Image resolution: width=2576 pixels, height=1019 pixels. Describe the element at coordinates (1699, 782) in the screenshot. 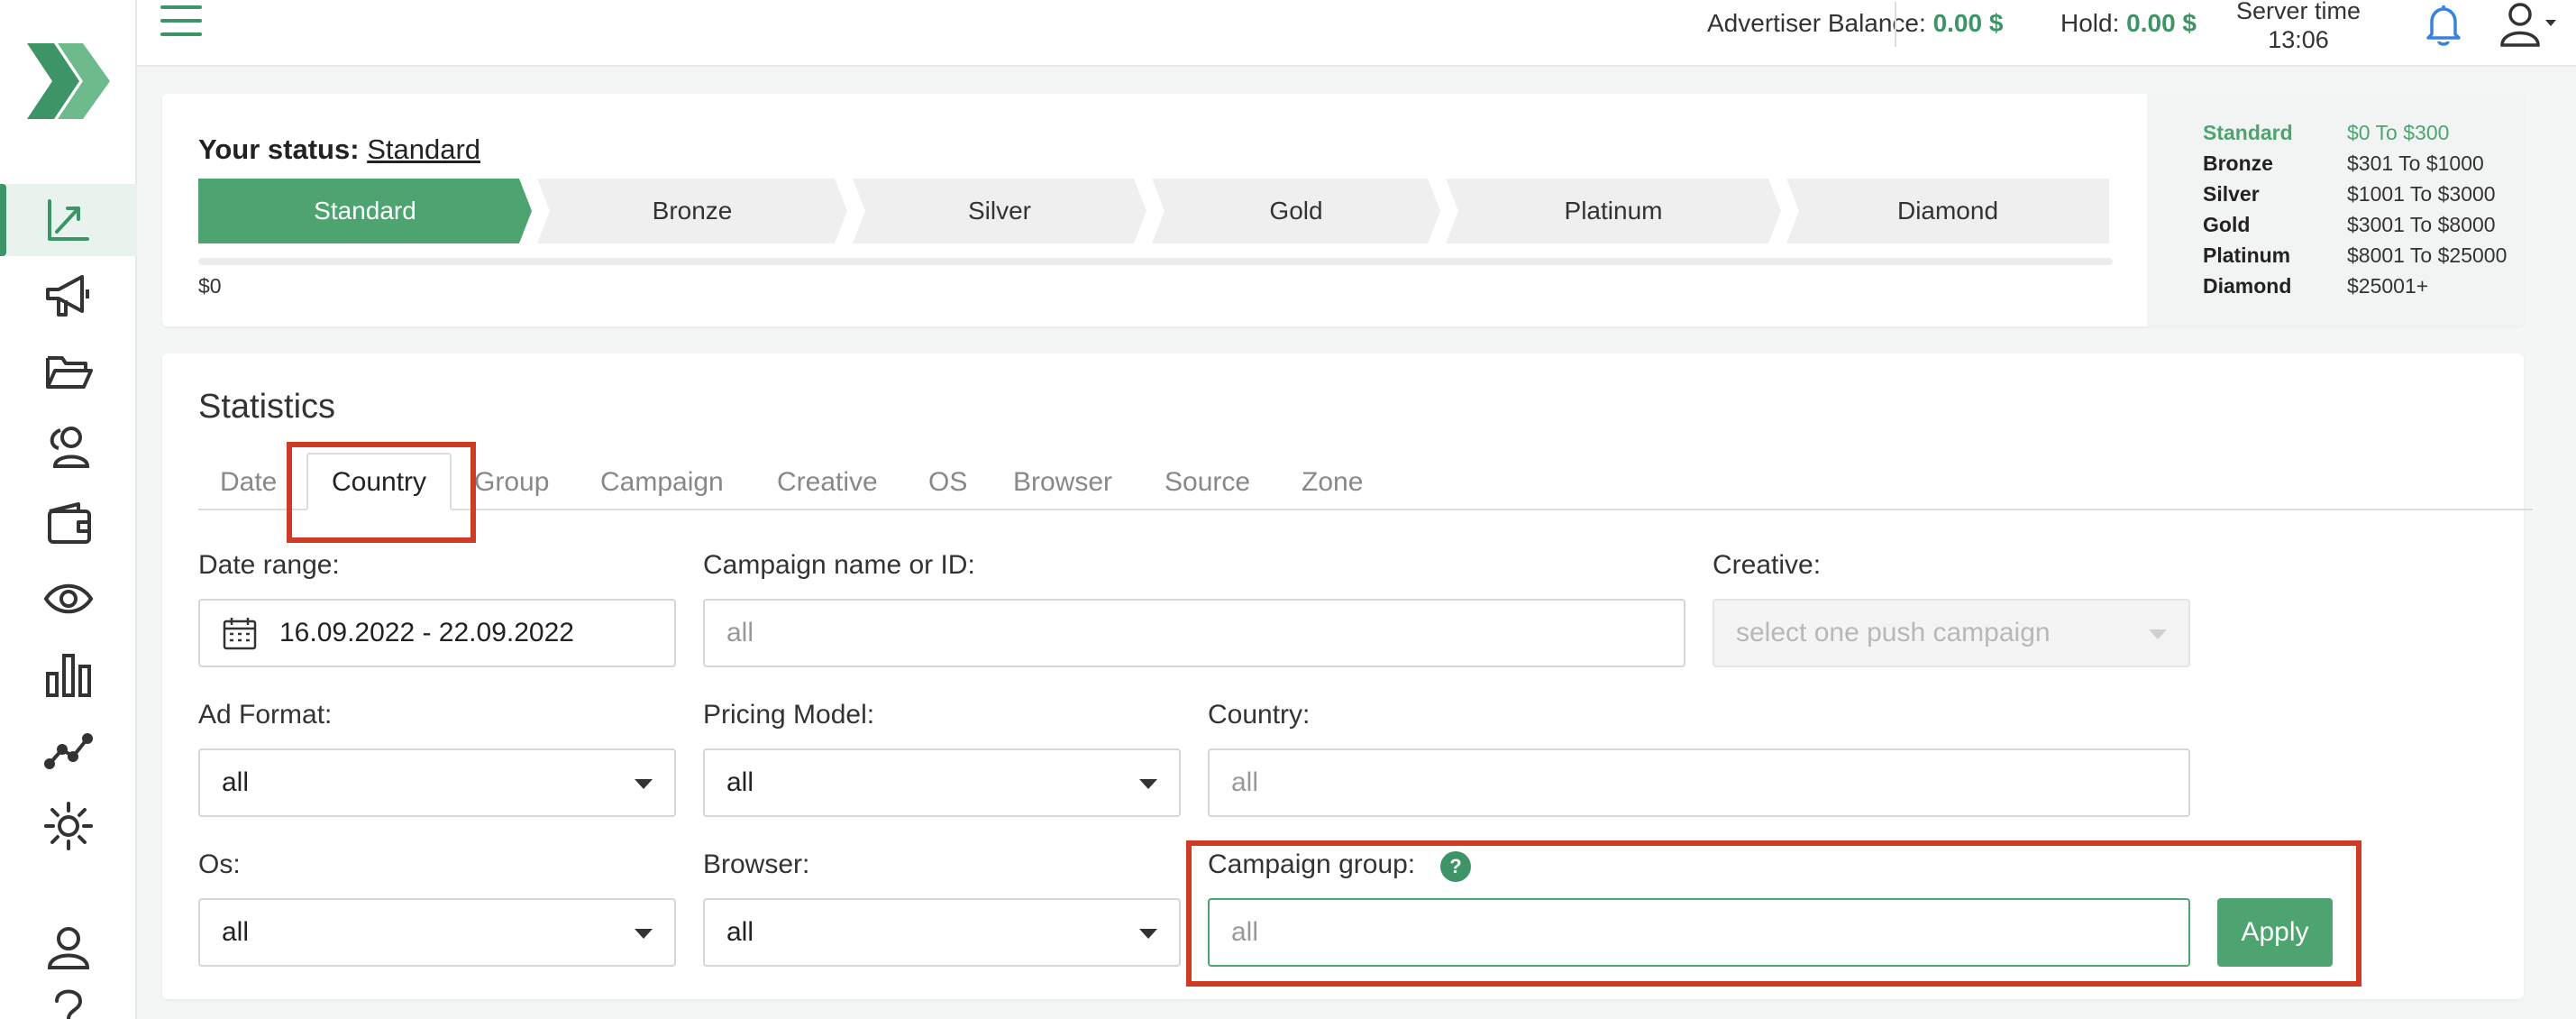

I see `country-input: all` at that location.